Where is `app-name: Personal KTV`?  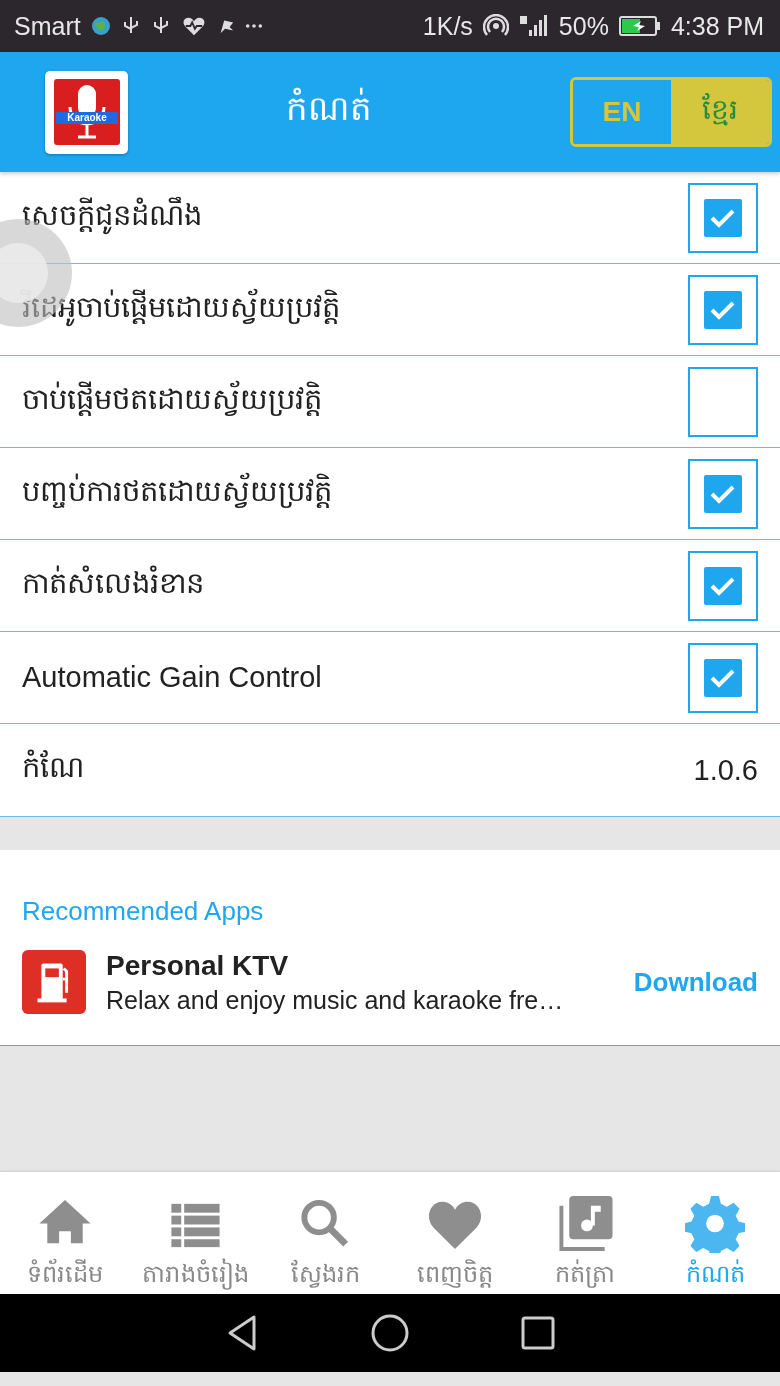 app-name: Personal KTV is located at coordinates (198, 965).